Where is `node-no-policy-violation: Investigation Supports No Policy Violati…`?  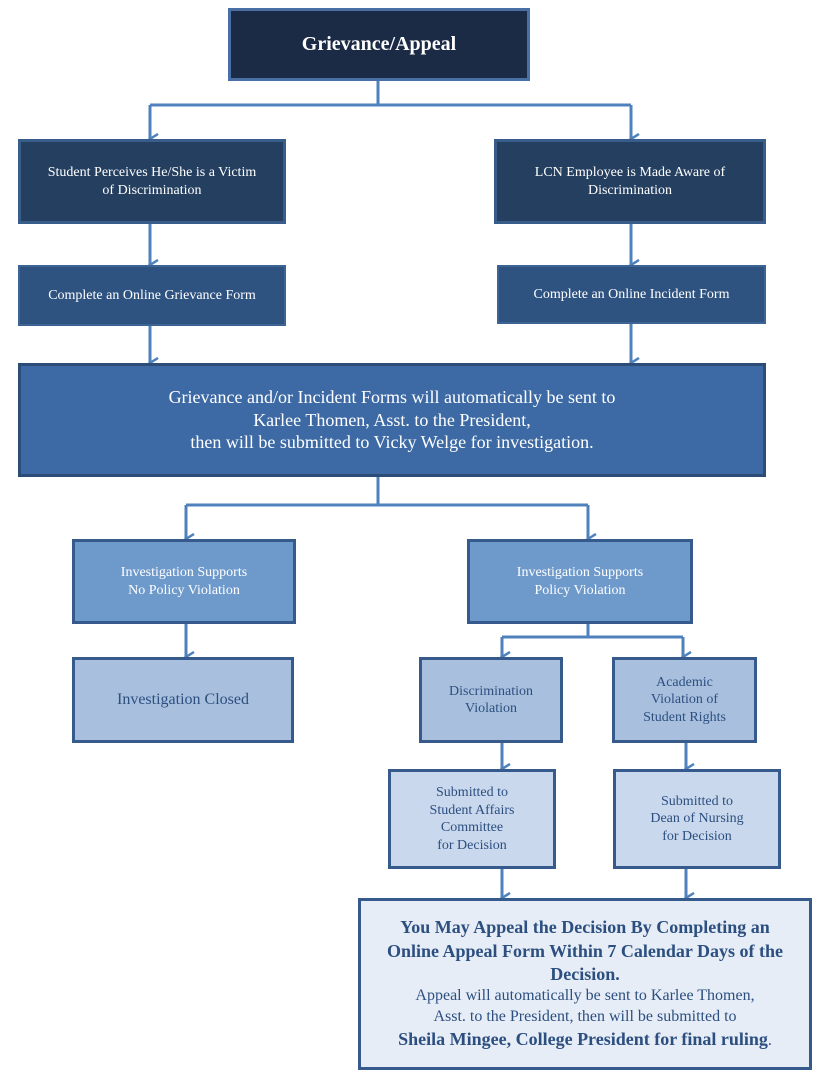 node-no-policy-violation: Investigation Supports No Policy Violati… is located at coordinates (184, 581).